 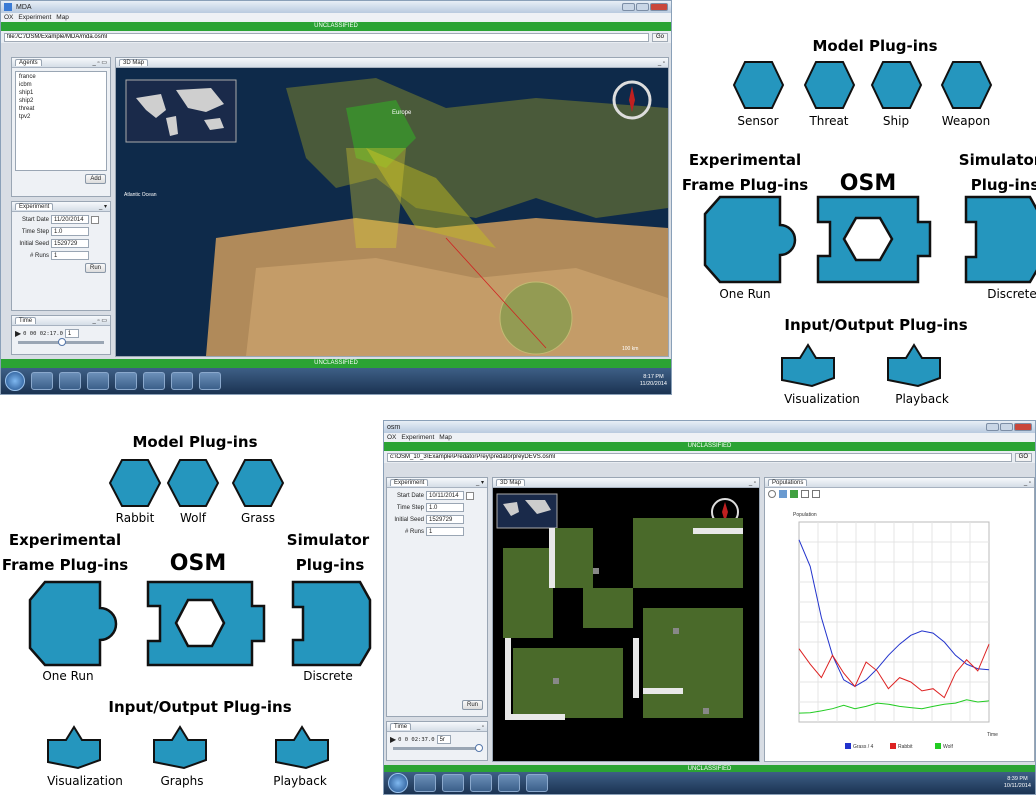 What do you see at coordinates (35, 219) in the screenshot?
I see `start-date-label: Start Date` at bounding box center [35, 219].